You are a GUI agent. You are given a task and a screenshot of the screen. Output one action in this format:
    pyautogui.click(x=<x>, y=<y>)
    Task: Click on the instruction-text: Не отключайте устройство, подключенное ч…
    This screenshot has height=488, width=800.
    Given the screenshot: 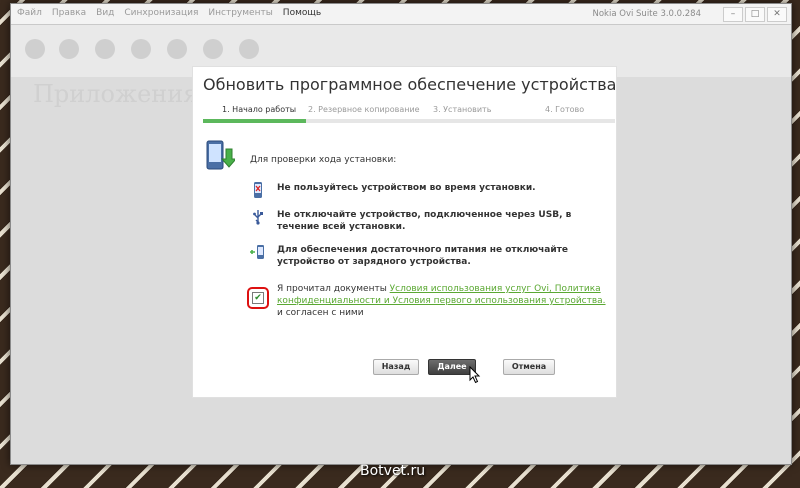 What is the action you would take?
    pyautogui.click(x=424, y=221)
    